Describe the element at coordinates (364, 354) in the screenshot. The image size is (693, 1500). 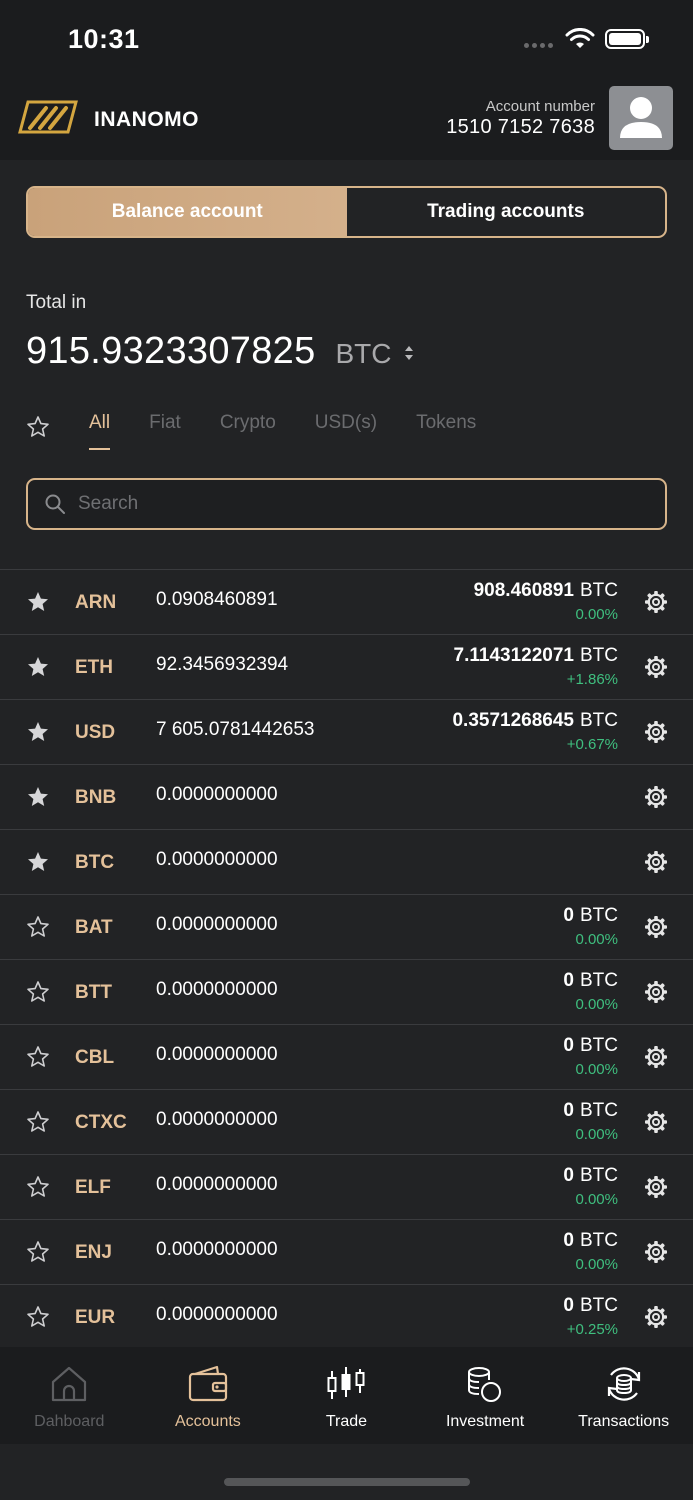
I see `currency-selector: BTC` at that location.